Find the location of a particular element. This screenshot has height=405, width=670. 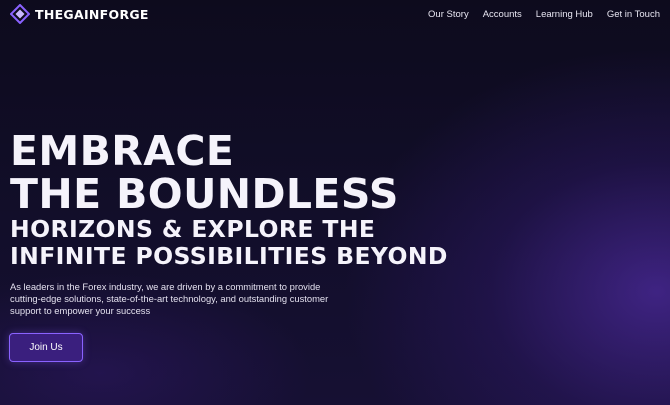

brand-logo: THEGAINFORGE is located at coordinates (79, 14).